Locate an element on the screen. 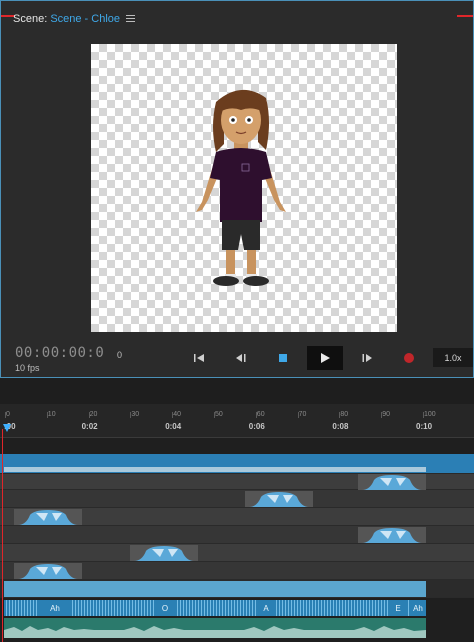  frame-tick-label: 80 is located at coordinates (344, 414).